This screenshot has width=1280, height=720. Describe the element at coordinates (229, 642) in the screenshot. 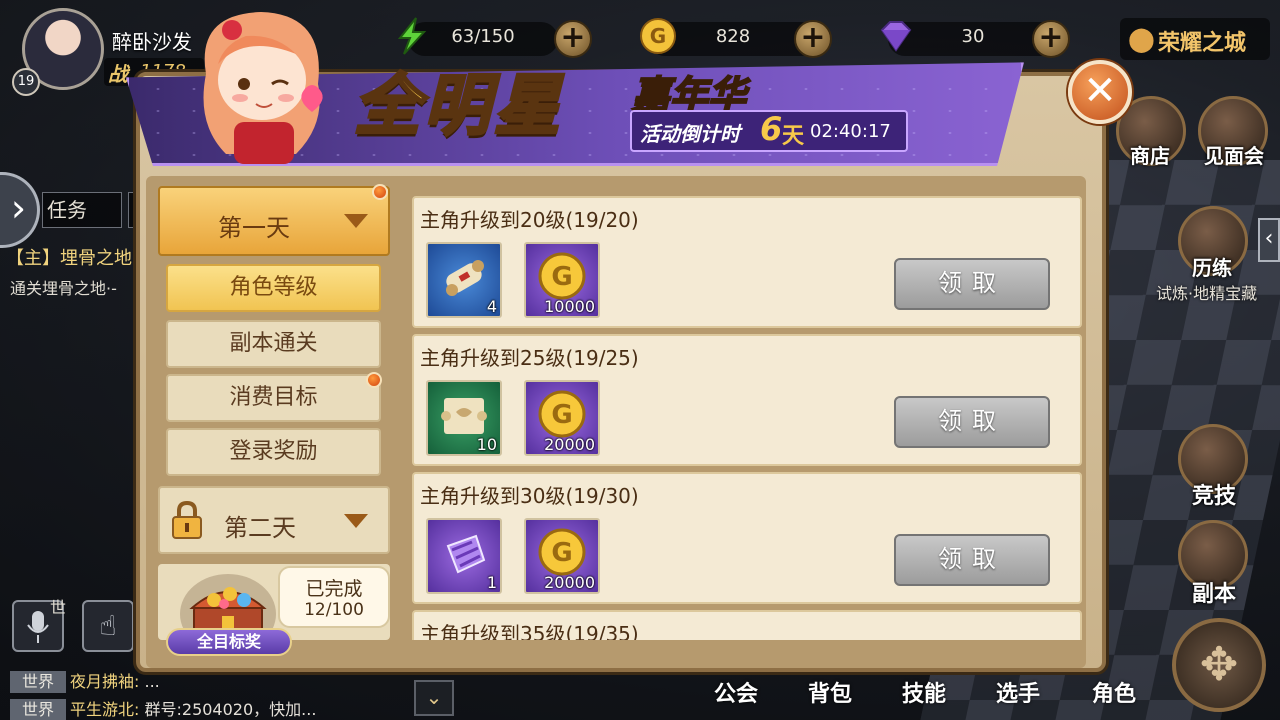

I see `all-goal-reward-label: 全目标奖` at that location.